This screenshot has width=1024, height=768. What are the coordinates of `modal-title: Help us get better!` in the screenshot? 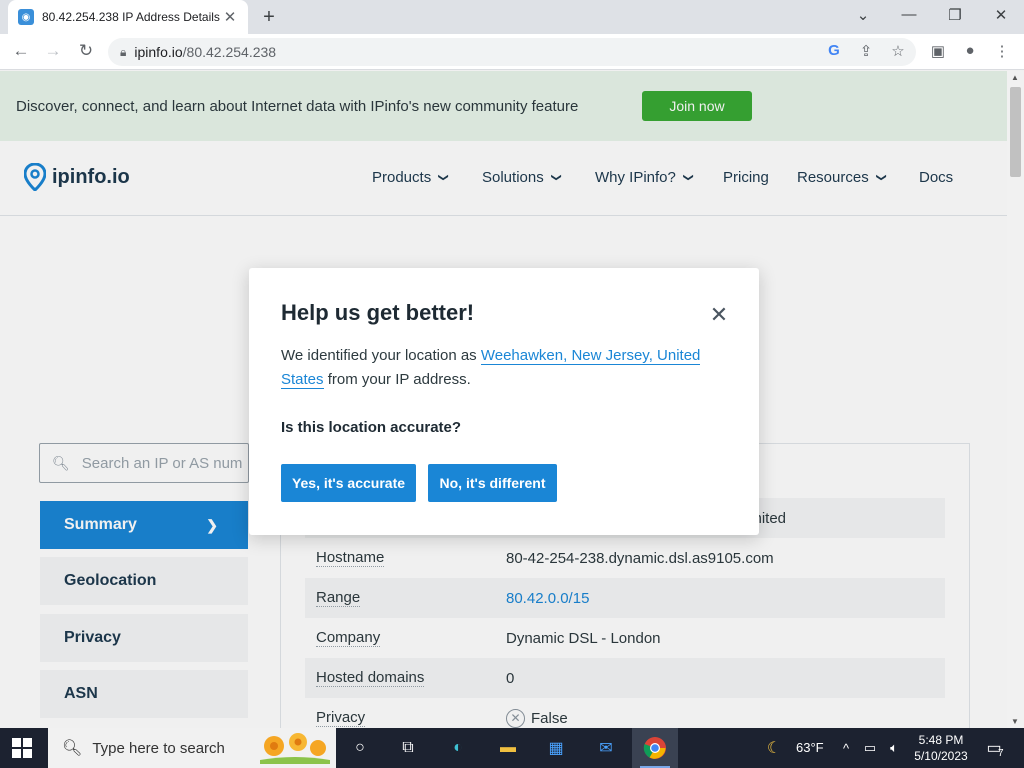 It's located at (378, 312).